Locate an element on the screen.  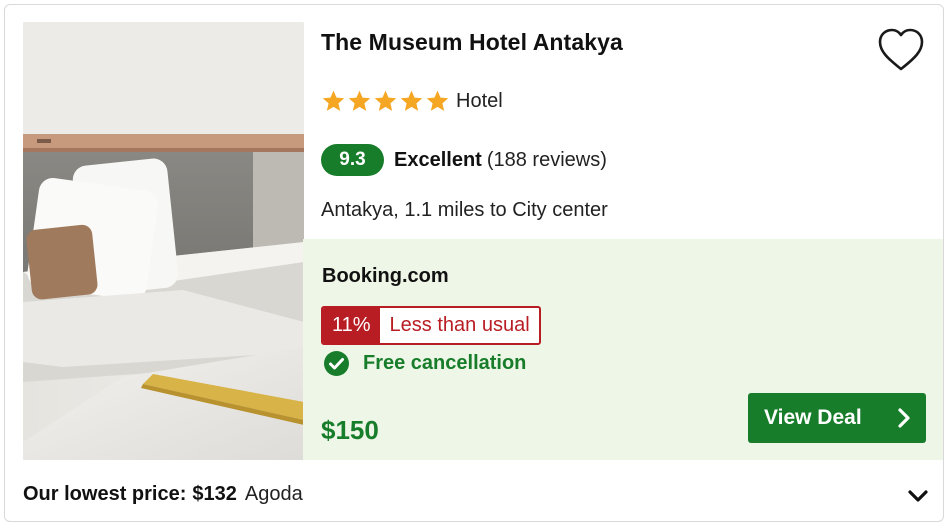
deal-price: $150 is located at coordinates (350, 430).